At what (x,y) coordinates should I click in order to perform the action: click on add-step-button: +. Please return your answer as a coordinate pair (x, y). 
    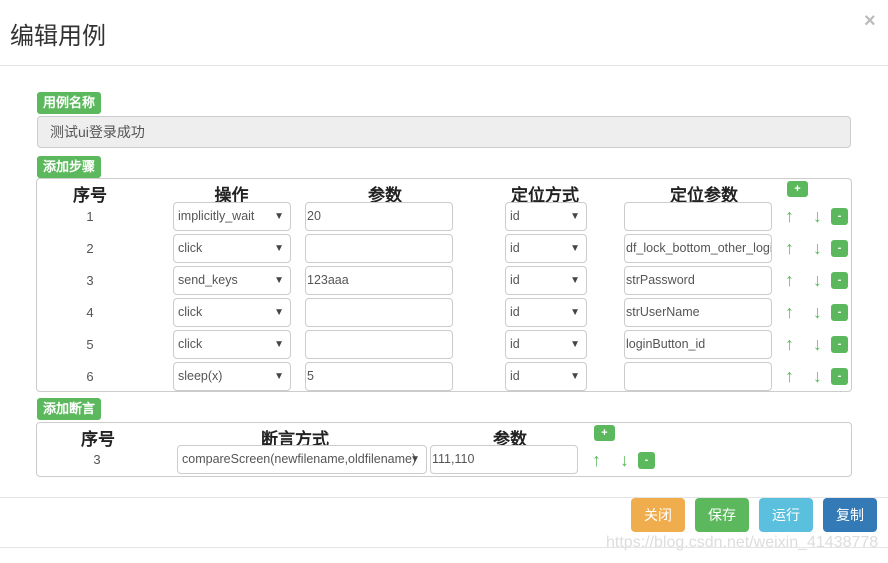
    Looking at the image, I should click on (797, 189).